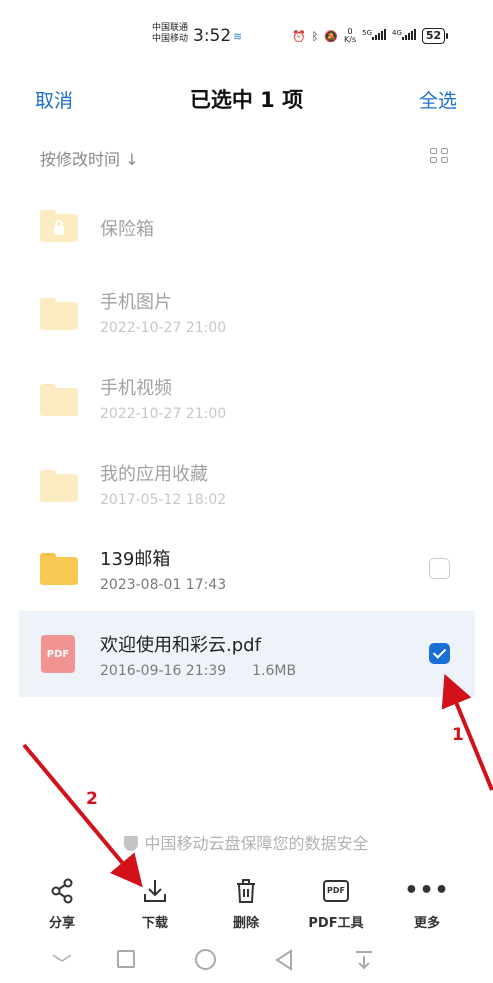 The height and width of the screenshot is (983, 493). Describe the element at coordinates (247, 572) in the screenshot. I see `list-item: 139邮箱 2023-08-01 17:43` at that location.